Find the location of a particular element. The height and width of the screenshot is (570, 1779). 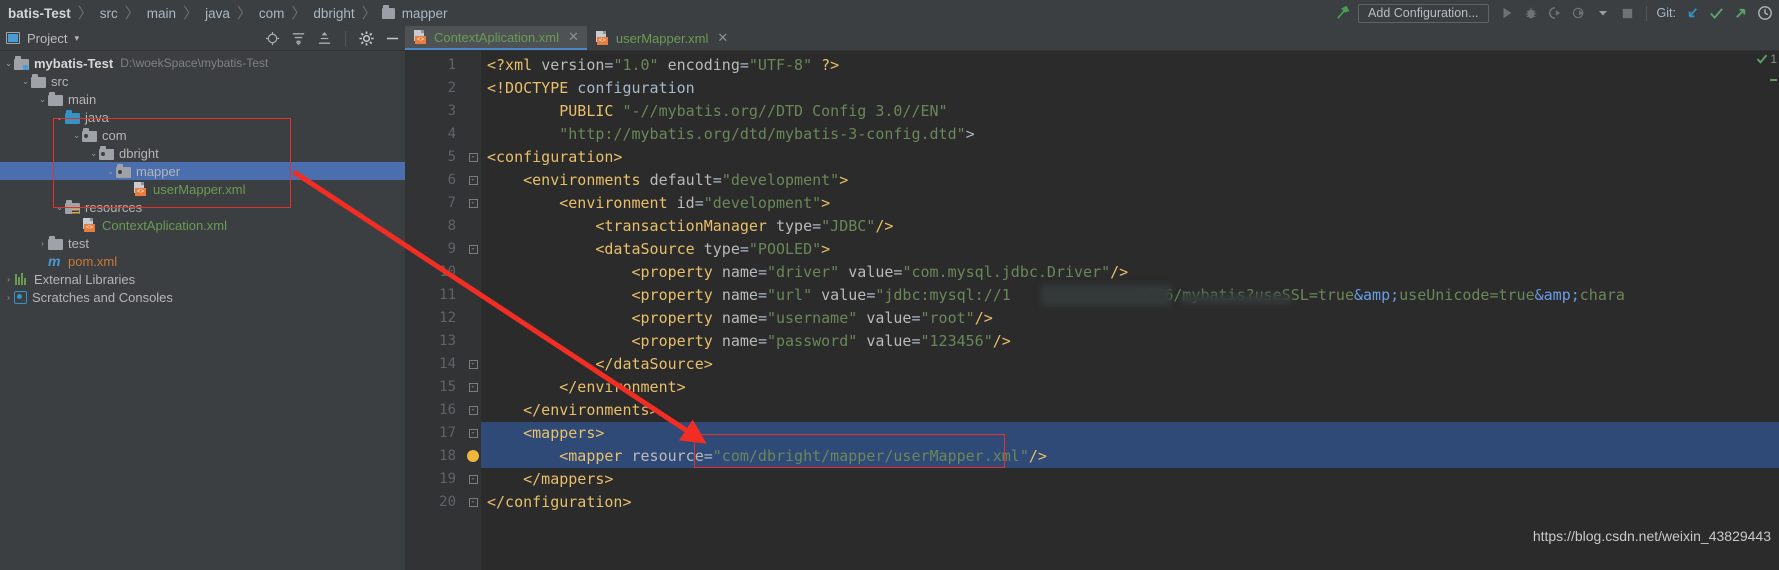

breadcrumb-item-src: src is located at coordinates (109, 13).